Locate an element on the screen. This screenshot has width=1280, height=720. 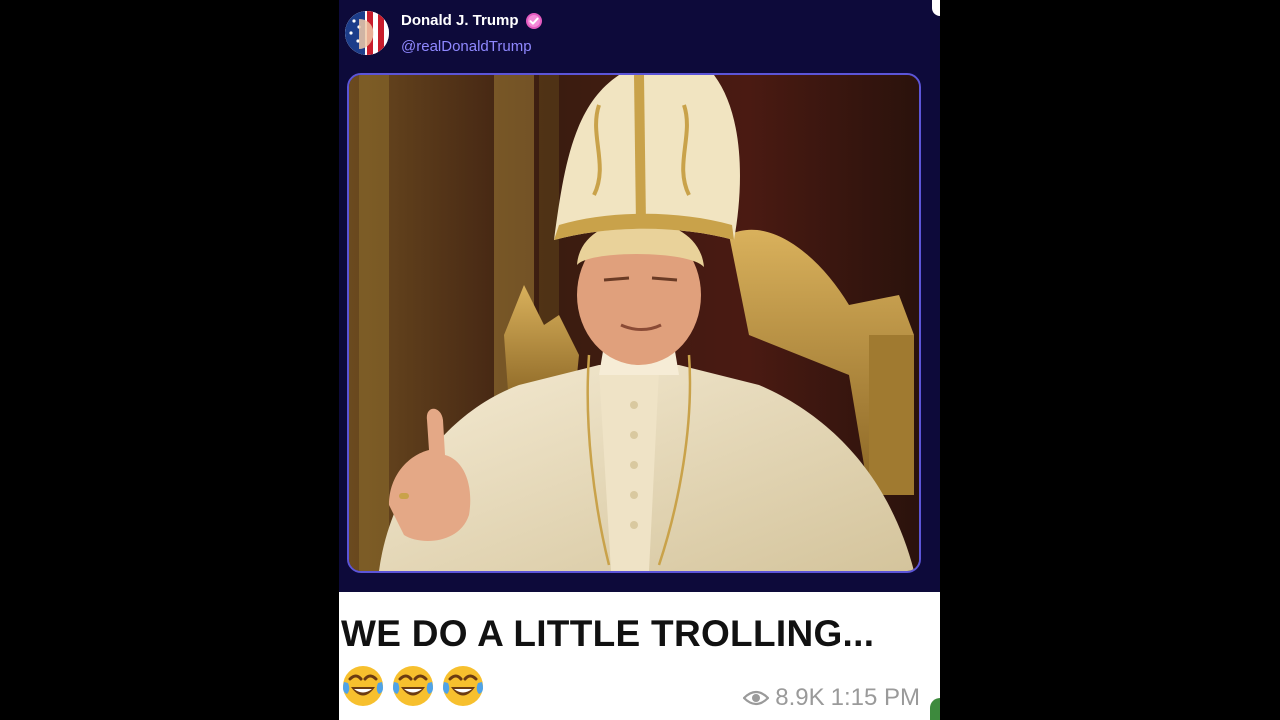
bubble-tail is located at coordinates (935, 709).